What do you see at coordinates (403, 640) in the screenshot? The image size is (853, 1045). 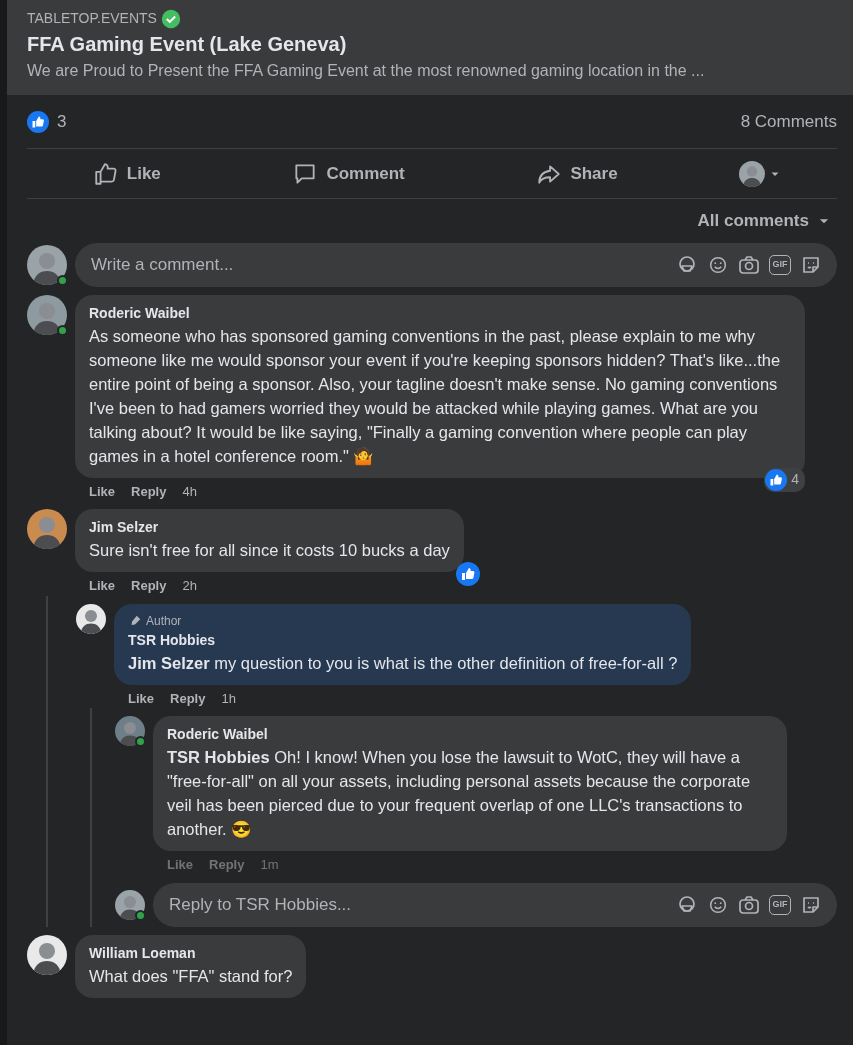 I see `commenter-name: TSR Hobbies` at bounding box center [403, 640].